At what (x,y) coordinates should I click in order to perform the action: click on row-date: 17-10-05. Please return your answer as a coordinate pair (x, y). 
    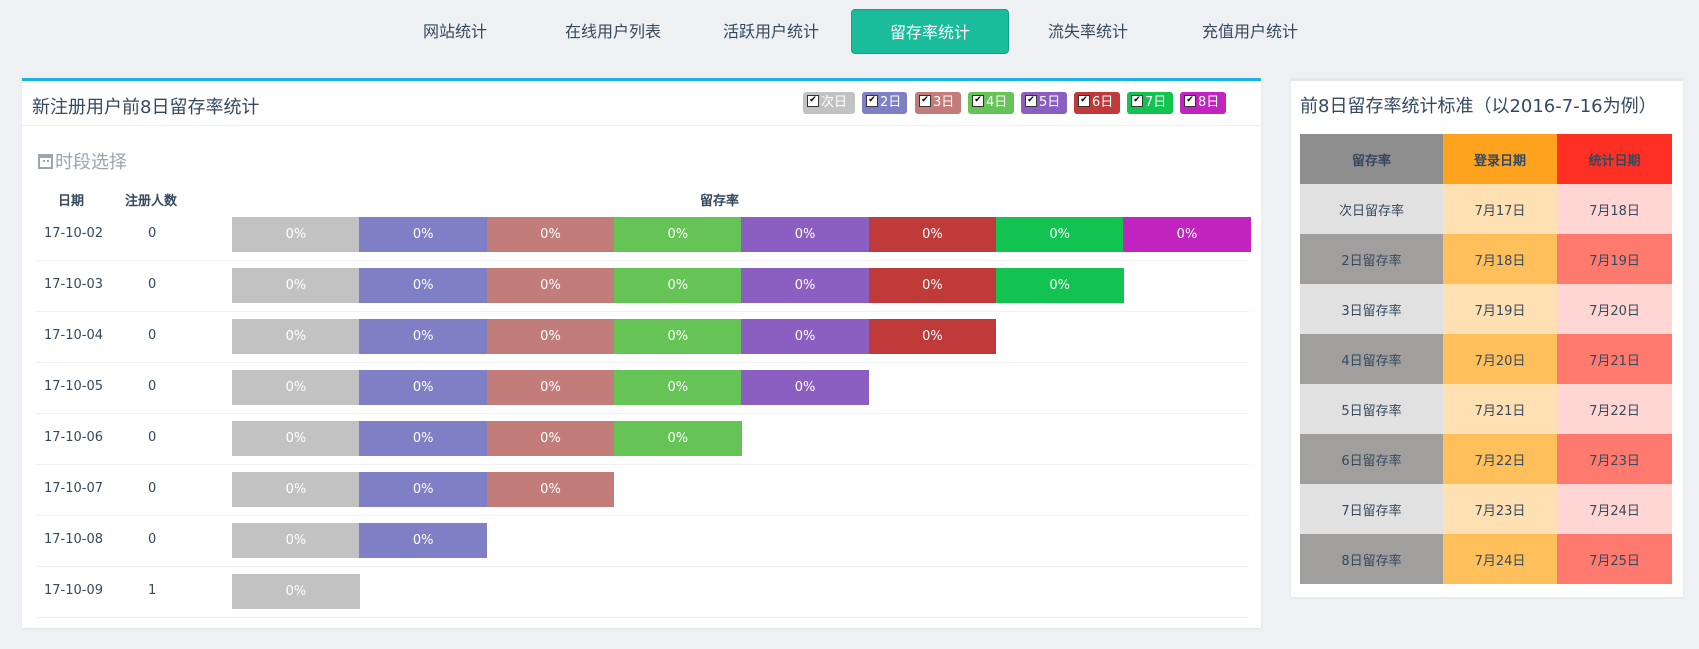
    Looking at the image, I should click on (74, 386).